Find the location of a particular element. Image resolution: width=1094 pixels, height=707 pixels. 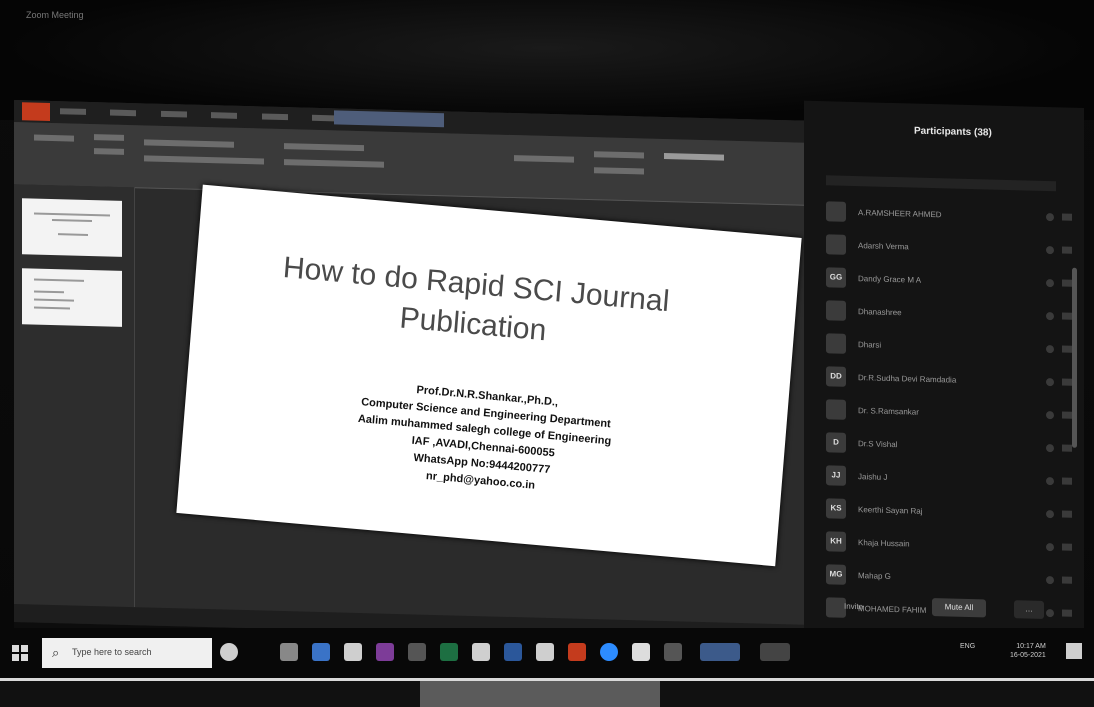

ribbon-tab-home is located at coordinates (73, 111).